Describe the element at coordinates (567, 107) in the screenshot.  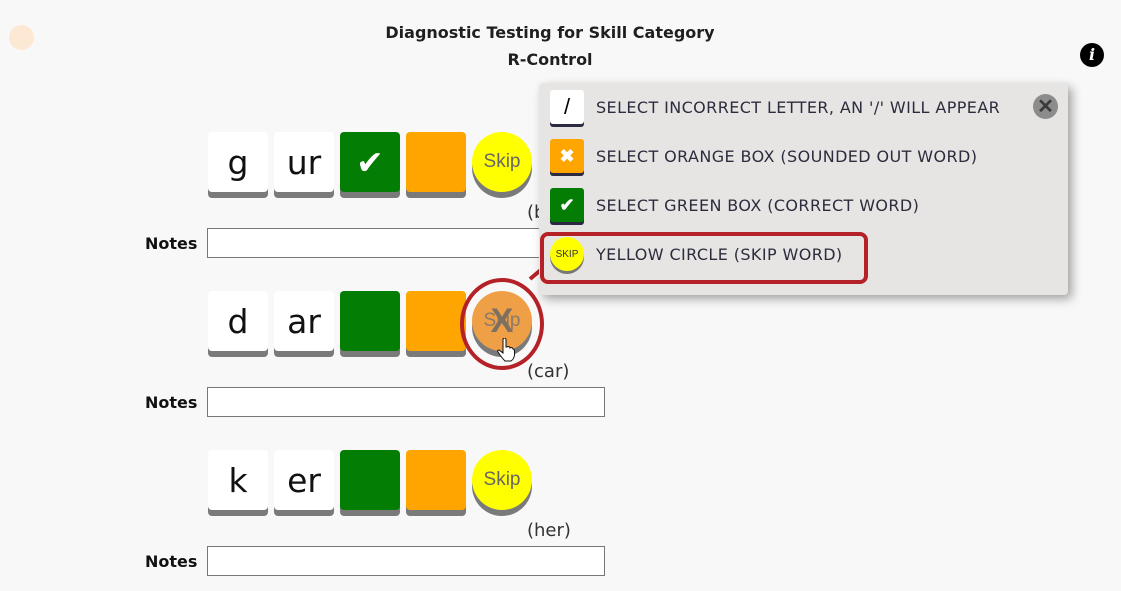
I see `slash-icon: /` at that location.